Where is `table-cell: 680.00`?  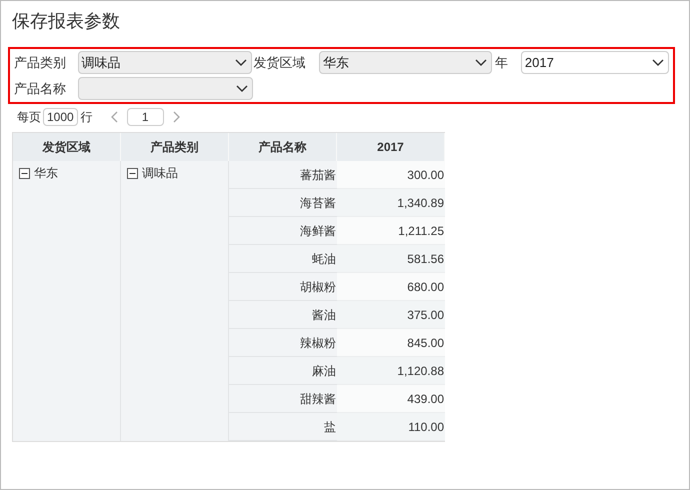
table-cell: 680.00 is located at coordinates (391, 287).